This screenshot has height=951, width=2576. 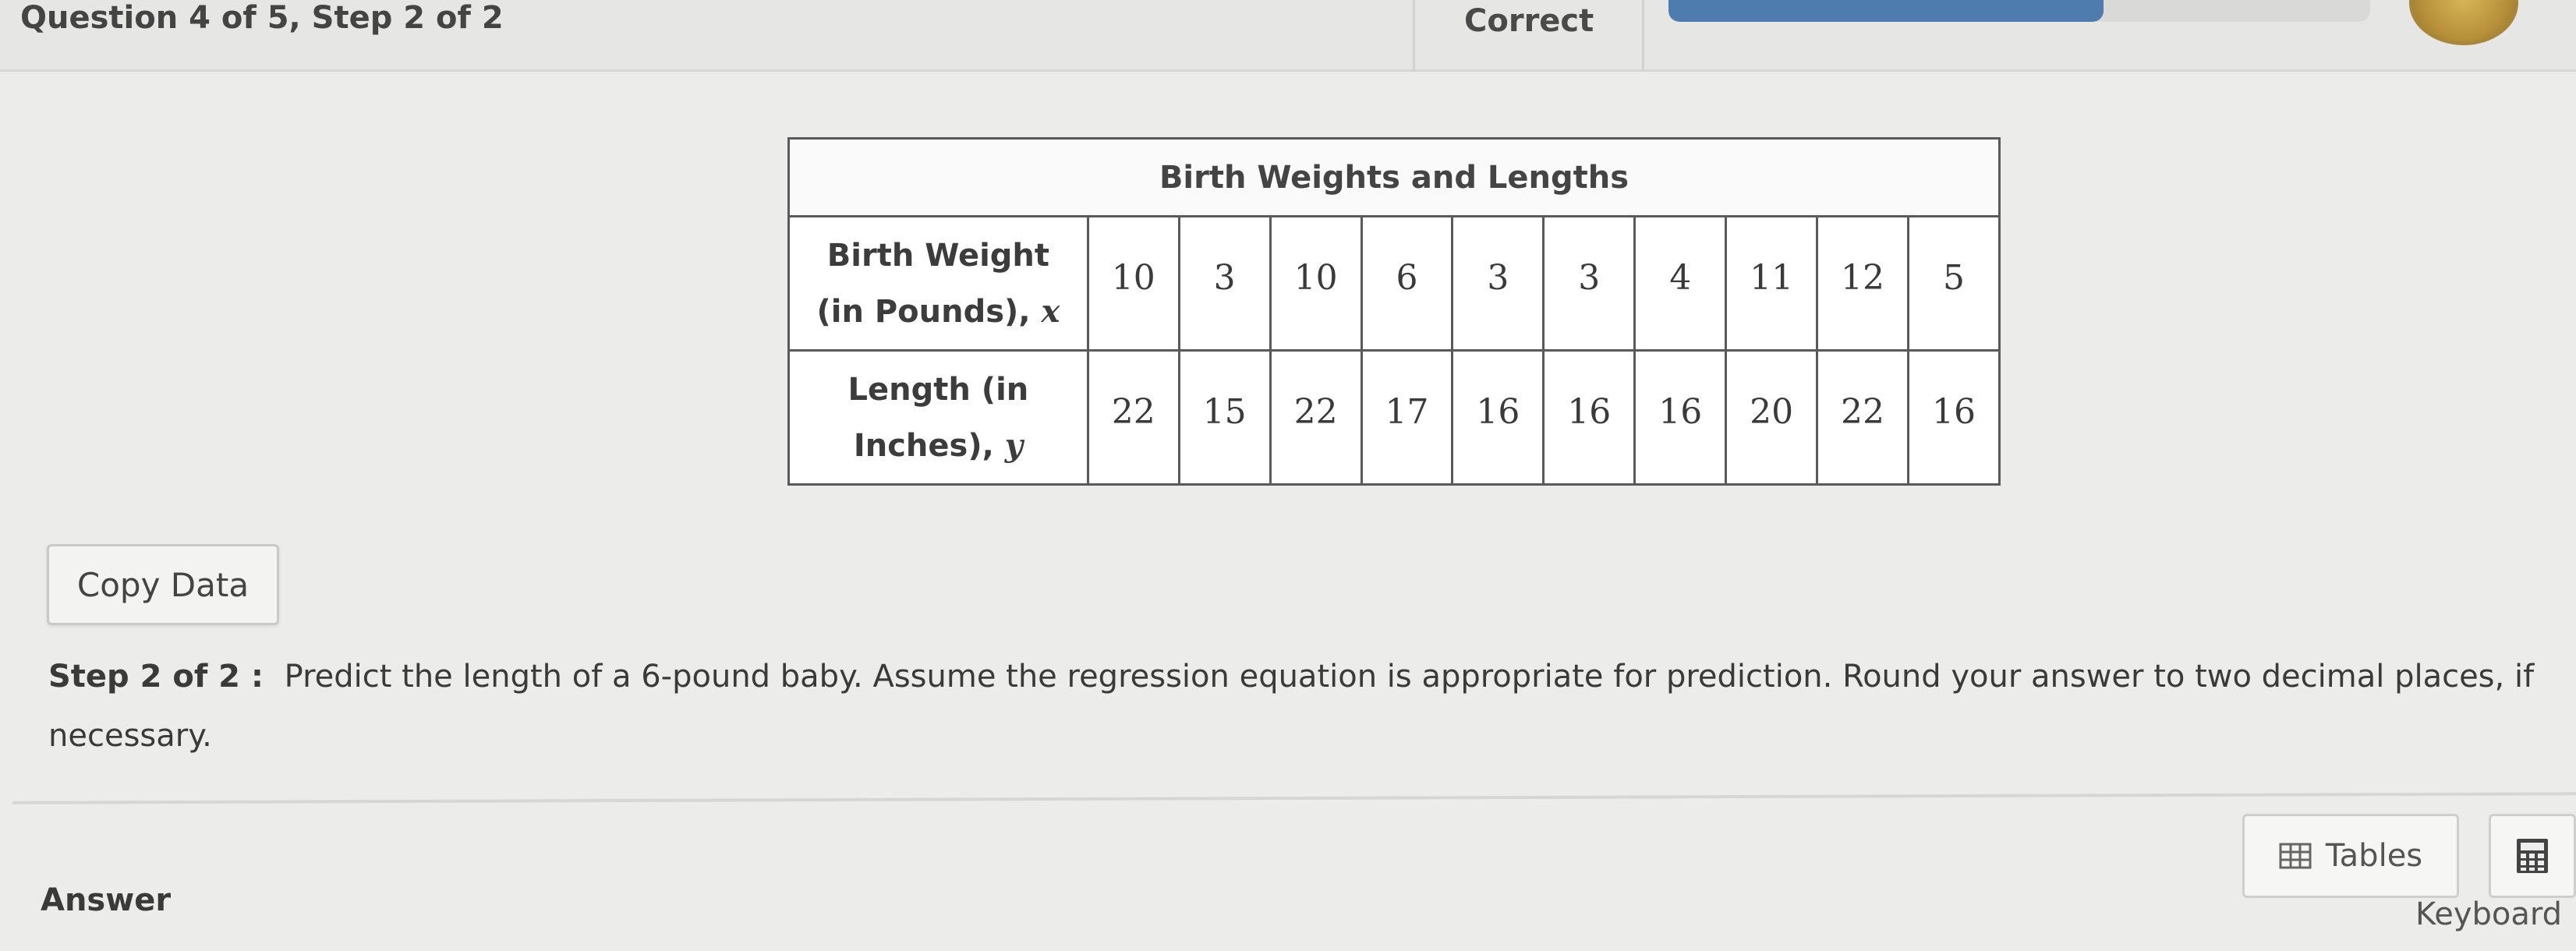 I want to click on answer-divider, so click(x=1294, y=798).